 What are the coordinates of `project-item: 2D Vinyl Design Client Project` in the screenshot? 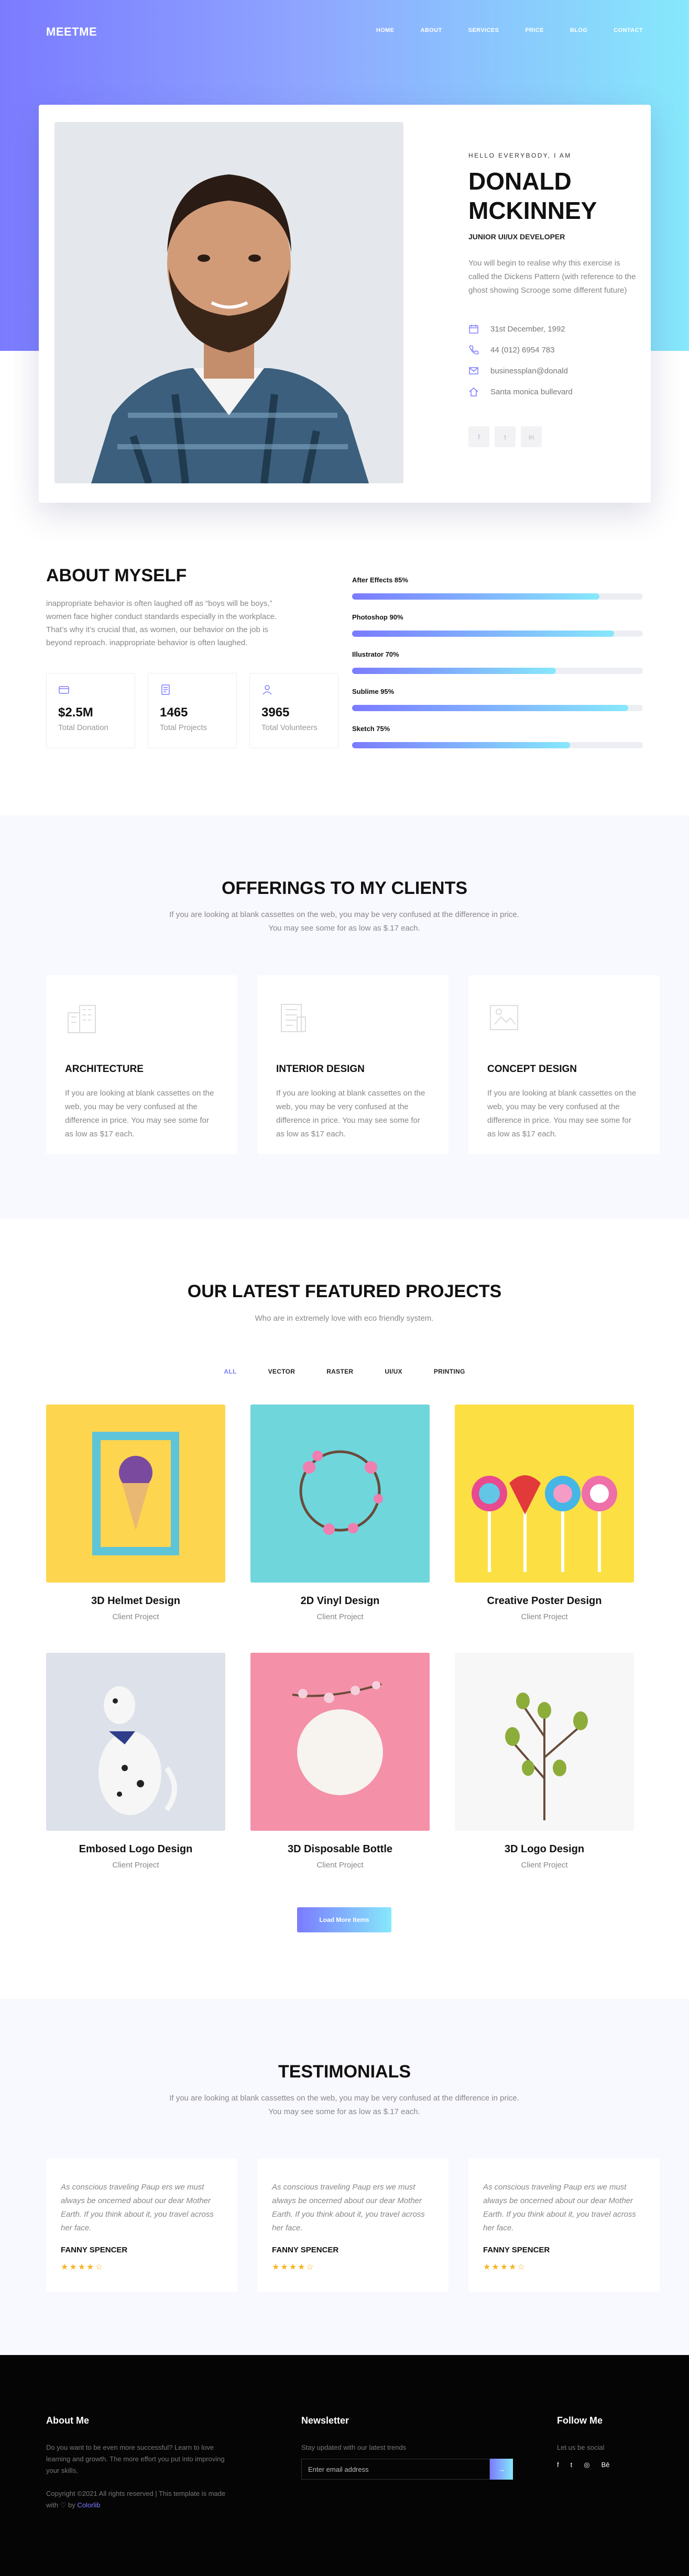 It's located at (340, 1513).